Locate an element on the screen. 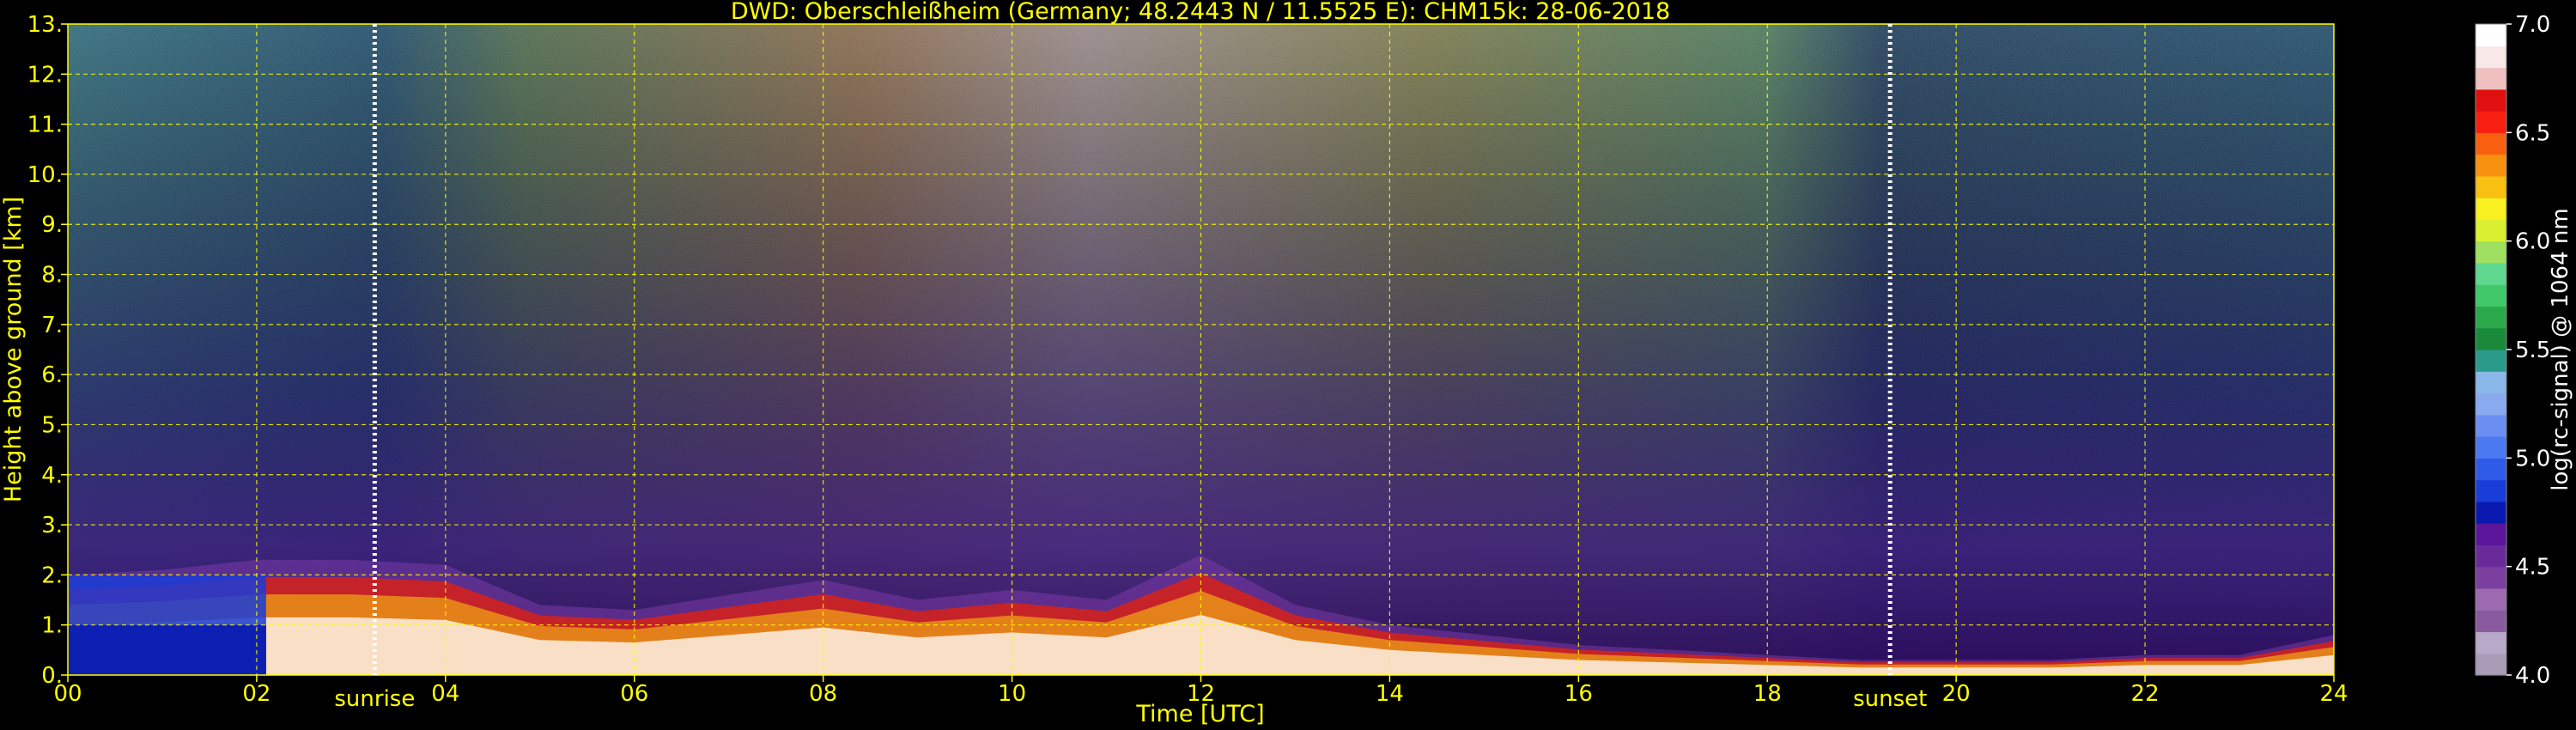  y-tick-label: 9. is located at coordinates (52, 225).